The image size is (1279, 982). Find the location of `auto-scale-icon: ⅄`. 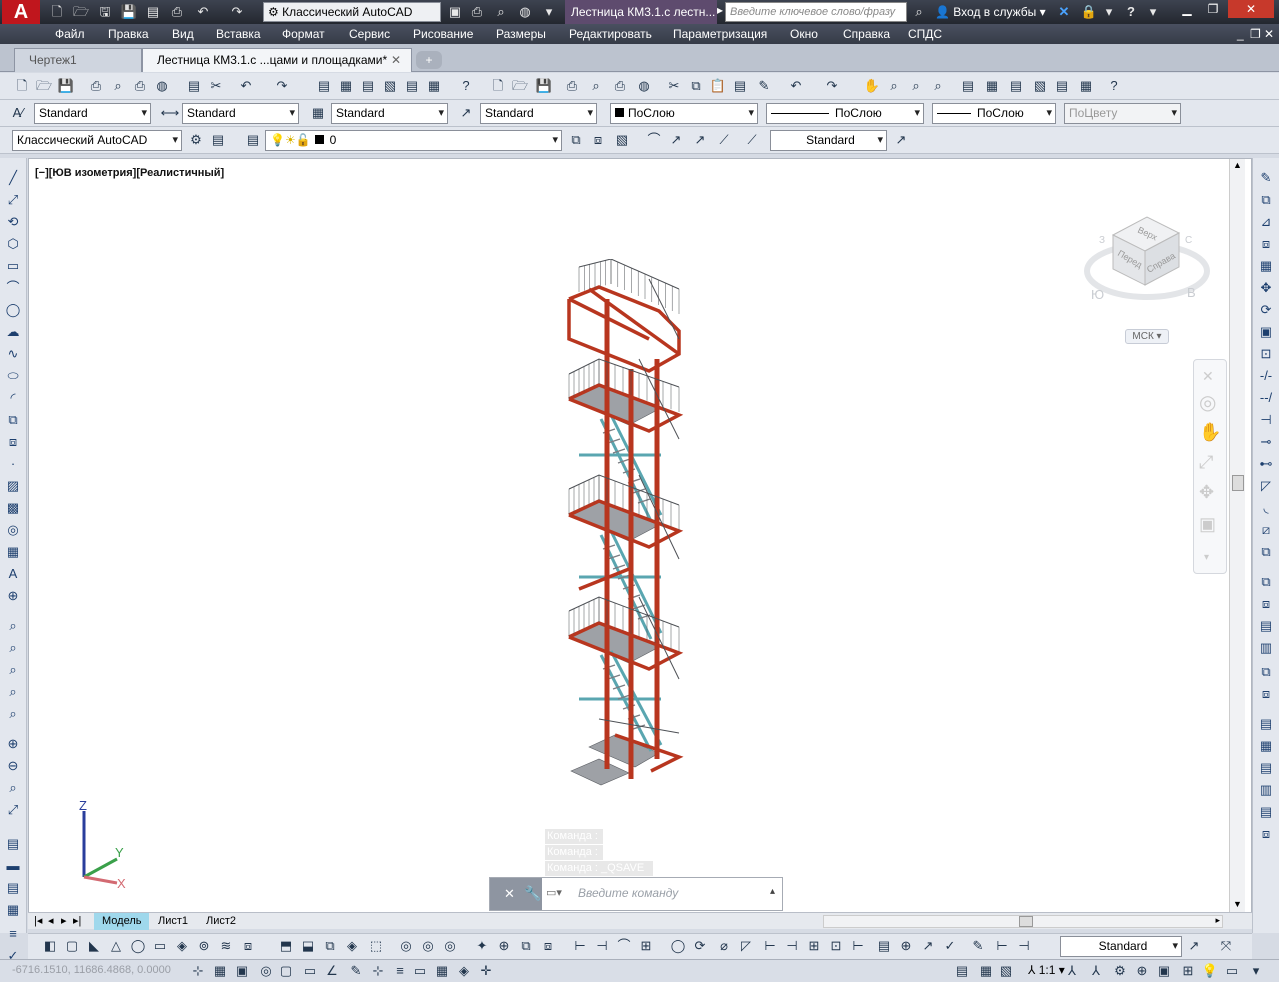

auto-scale-icon: ⅄ is located at coordinates (1096, 971).